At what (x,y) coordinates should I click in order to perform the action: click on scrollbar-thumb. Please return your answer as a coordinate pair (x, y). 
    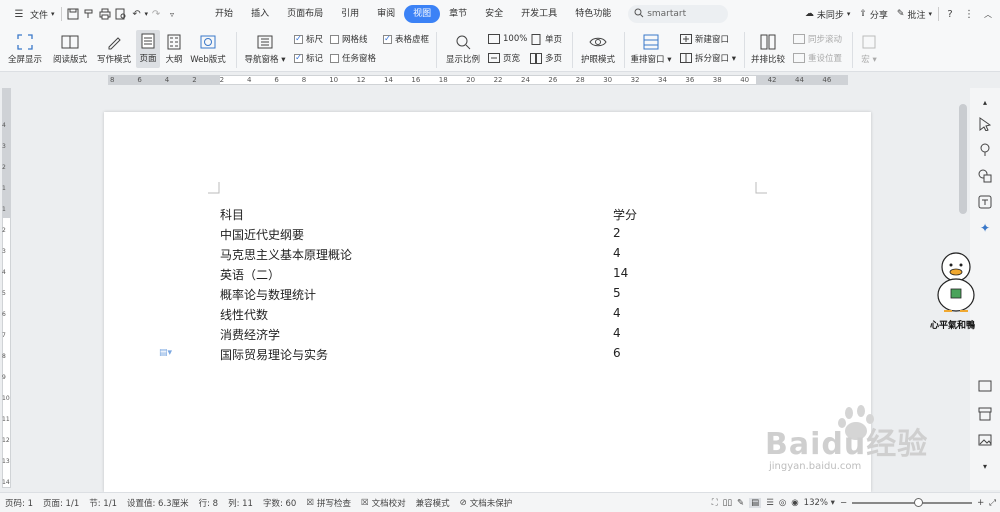
    Looking at the image, I should click on (963, 159).